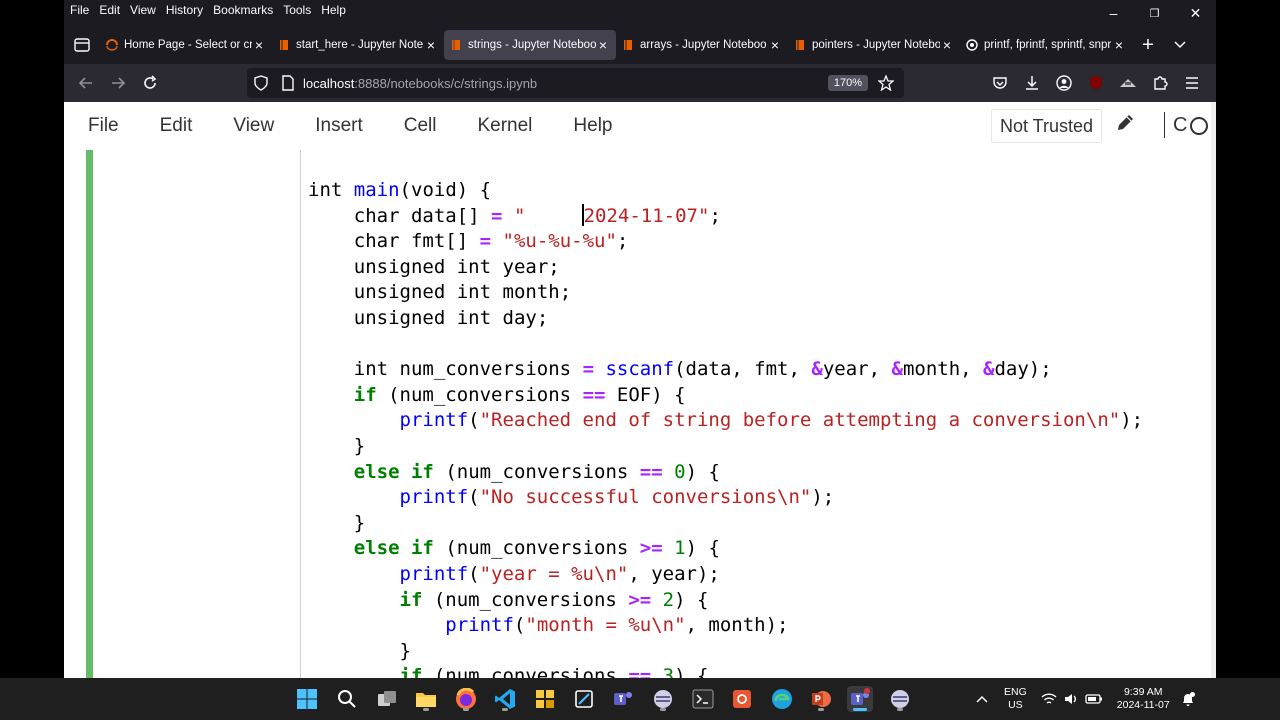 Image resolution: width=1280 pixels, height=720 pixels. I want to click on tab-list-button, so click(82, 45).